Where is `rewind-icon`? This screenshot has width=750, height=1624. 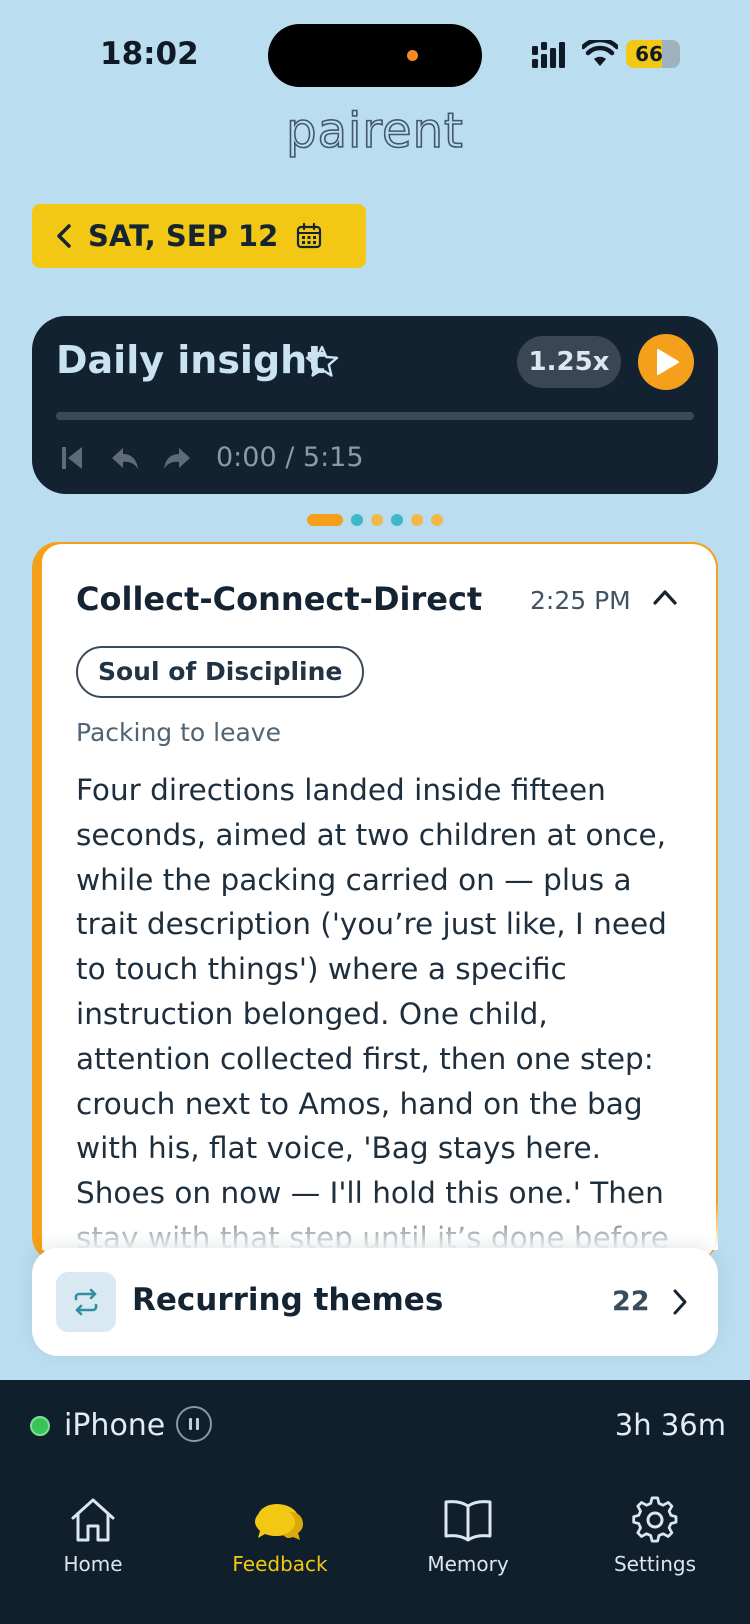
rewind-icon is located at coordinates (125, 458).